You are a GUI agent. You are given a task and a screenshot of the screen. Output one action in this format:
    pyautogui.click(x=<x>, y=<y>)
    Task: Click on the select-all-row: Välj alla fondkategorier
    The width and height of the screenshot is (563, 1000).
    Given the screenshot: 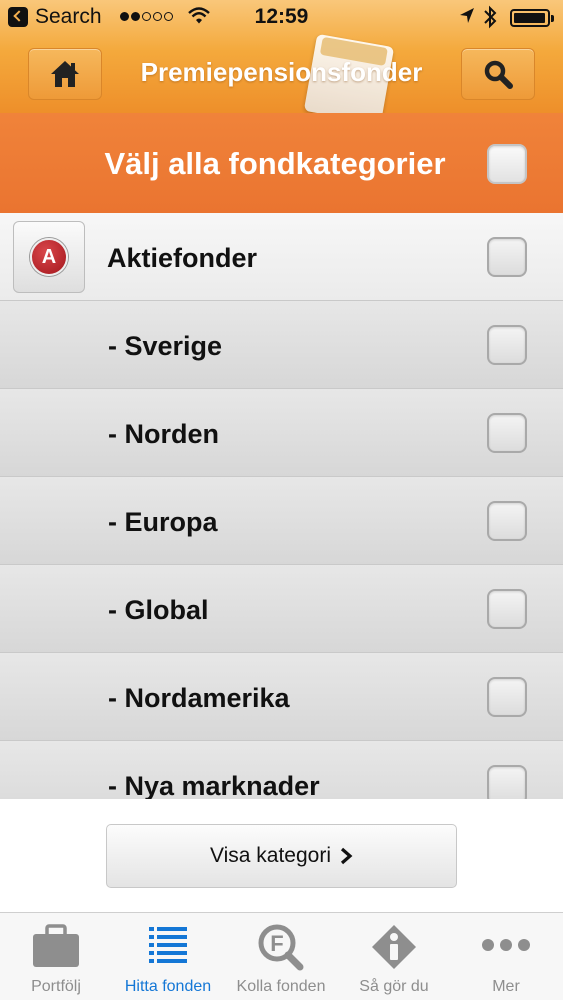 What is the action you would take?
    pyautogui.click(x=281, y=163)
    